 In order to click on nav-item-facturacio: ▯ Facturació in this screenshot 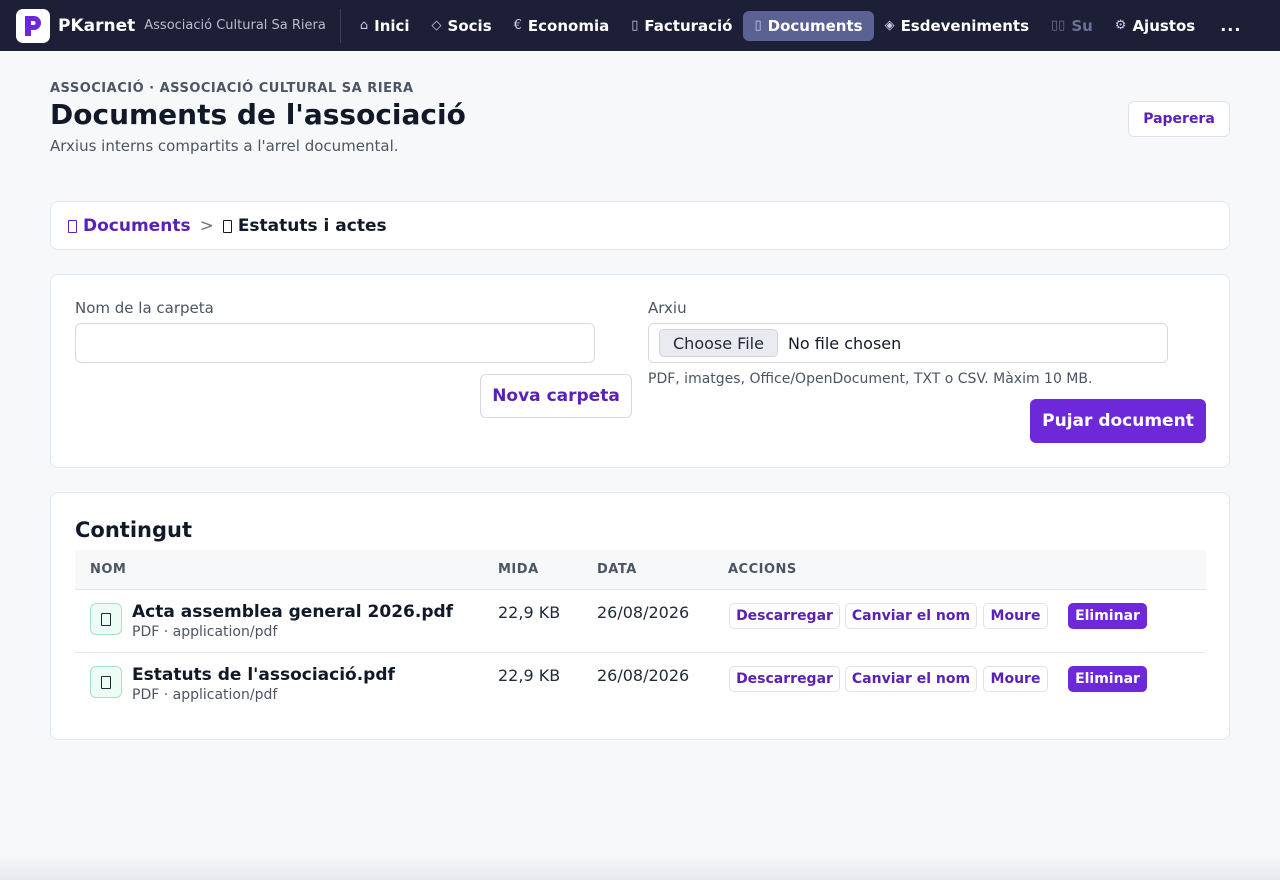, I will do `click(681, 26)`.